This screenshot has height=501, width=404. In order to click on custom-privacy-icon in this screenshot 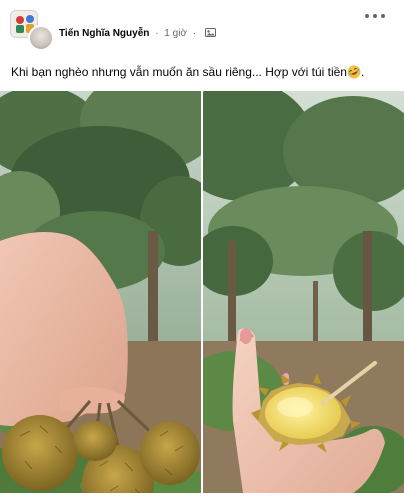, I will do `click(210, 32)`.